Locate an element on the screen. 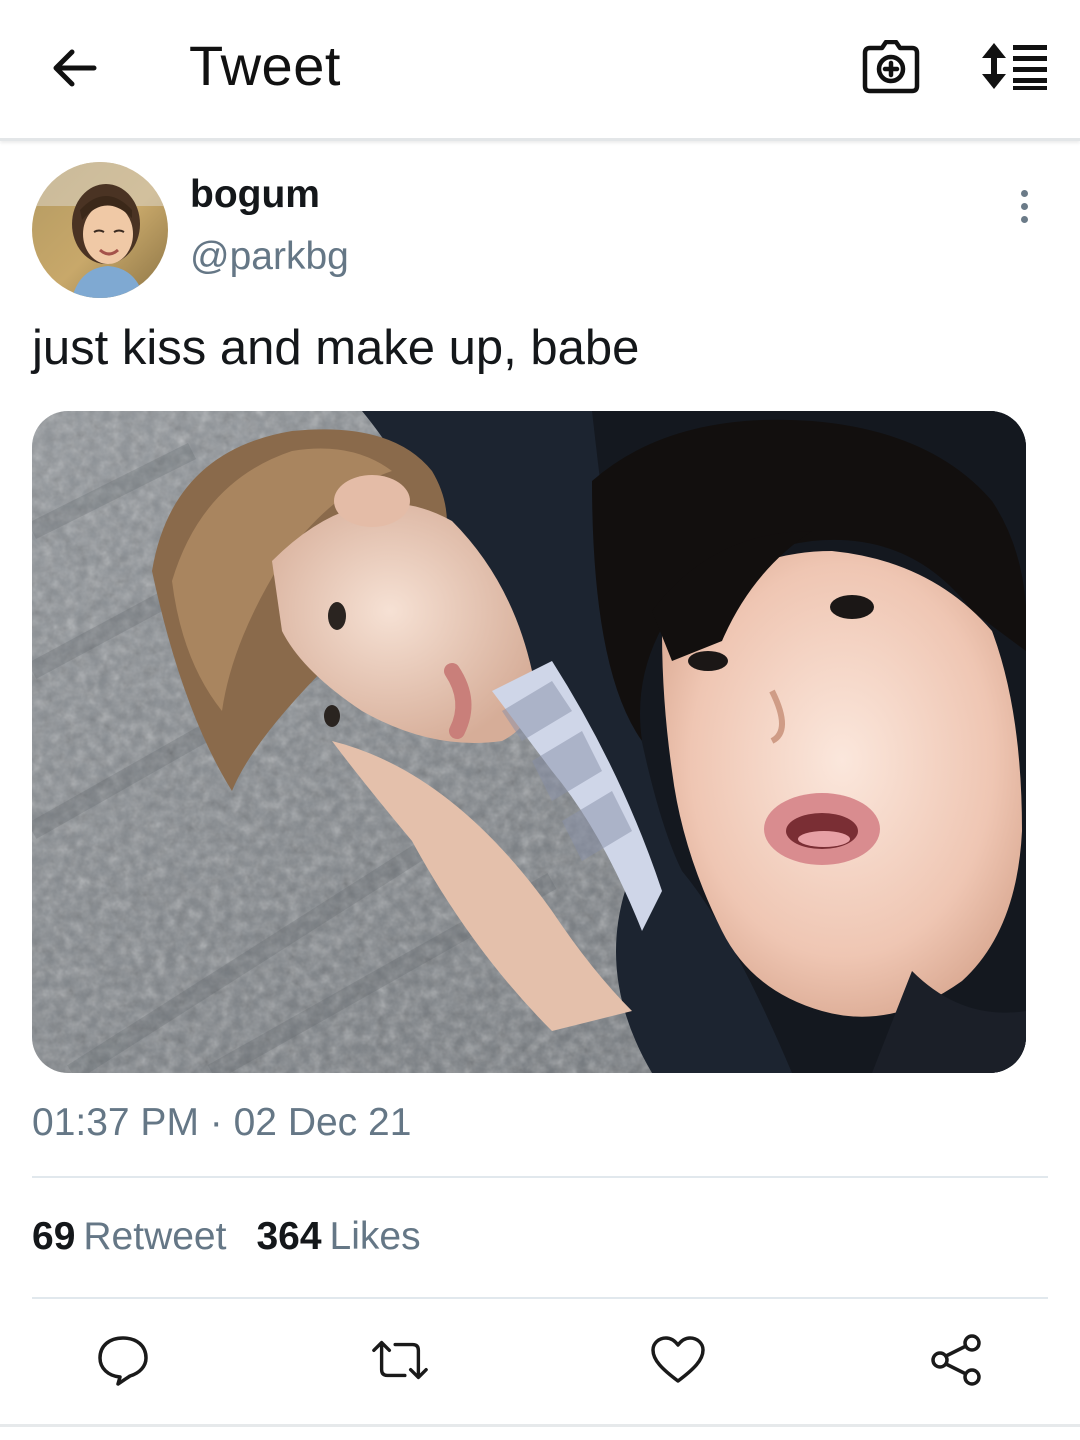  back-button is located at coordinates (74, 68).